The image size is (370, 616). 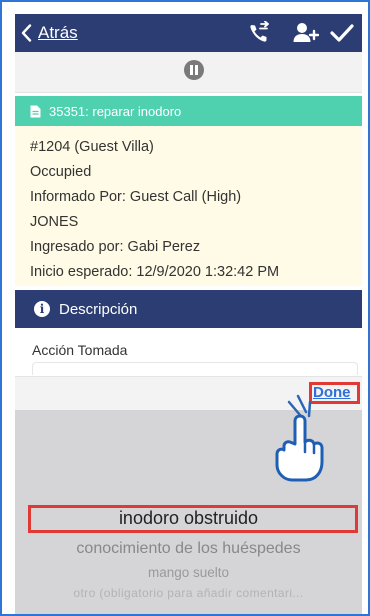 What do you see at coordinates (306, 33) in the screenshot?
I see `add-user-icon` at bounding box center [306, 33].